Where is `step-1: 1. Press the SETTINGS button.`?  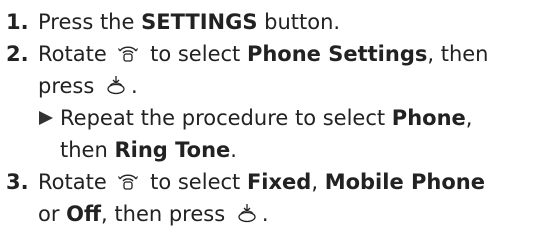 step-1: 1. Press the SETTINGS button. is located at coordinates (274, 22).